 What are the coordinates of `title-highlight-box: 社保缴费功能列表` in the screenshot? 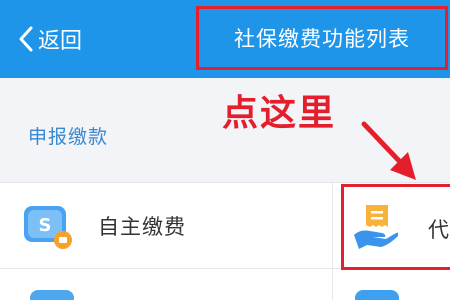 It's located at (322, 38).